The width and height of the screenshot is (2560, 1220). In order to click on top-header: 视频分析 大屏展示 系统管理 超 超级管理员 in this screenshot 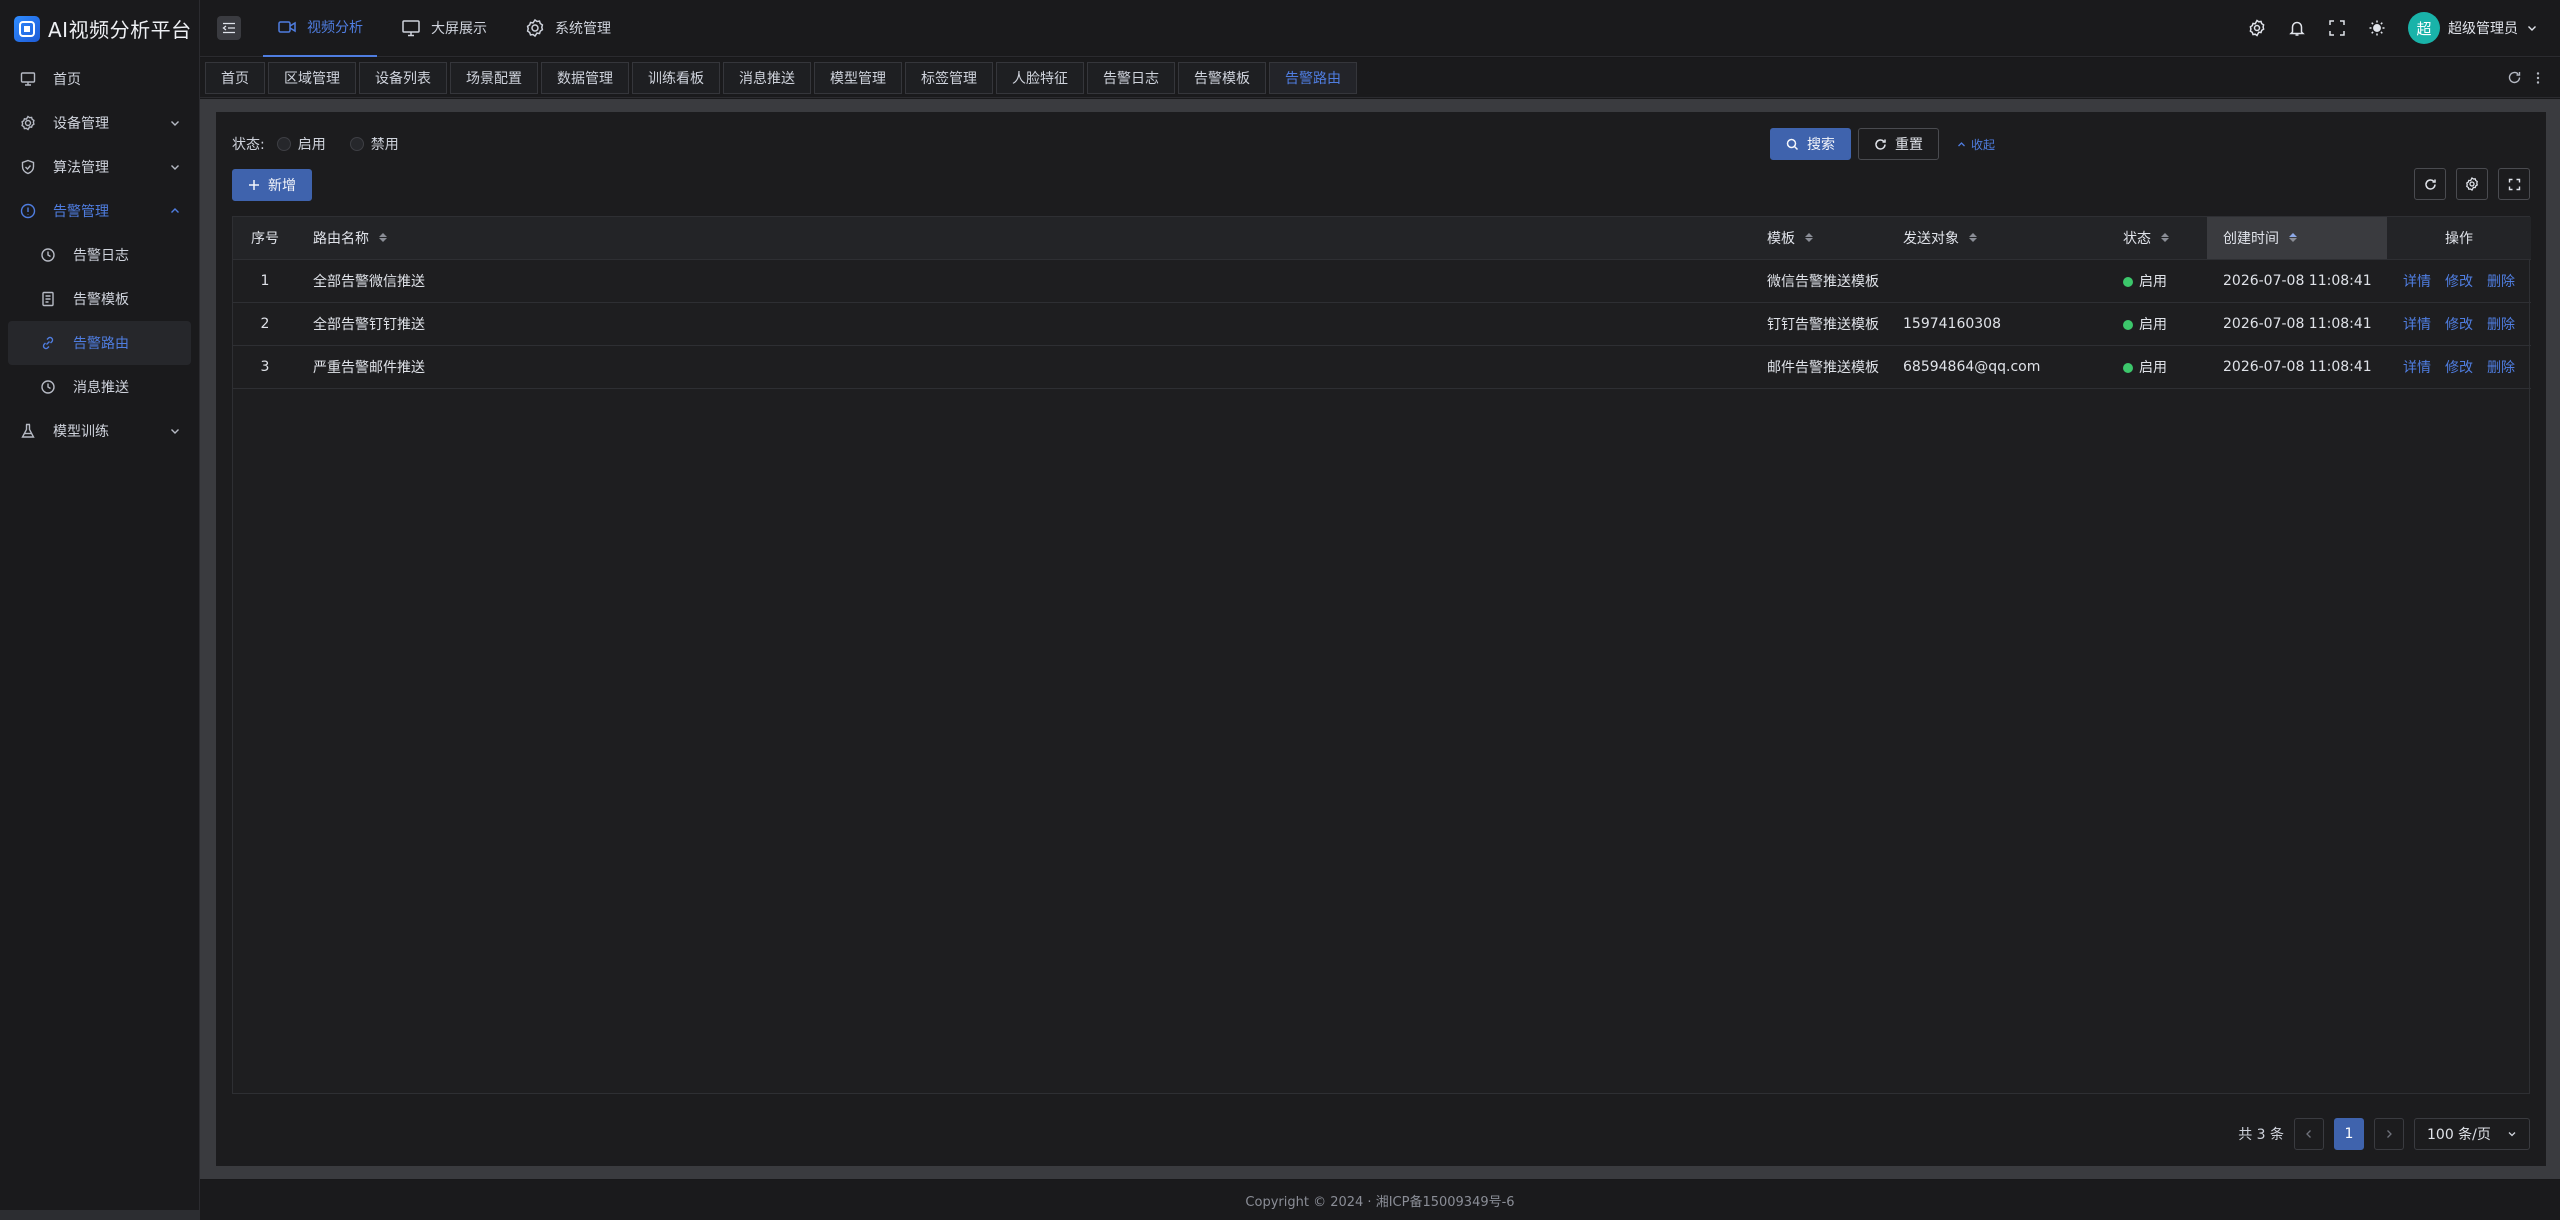, I will do `click(1380, 28)`.